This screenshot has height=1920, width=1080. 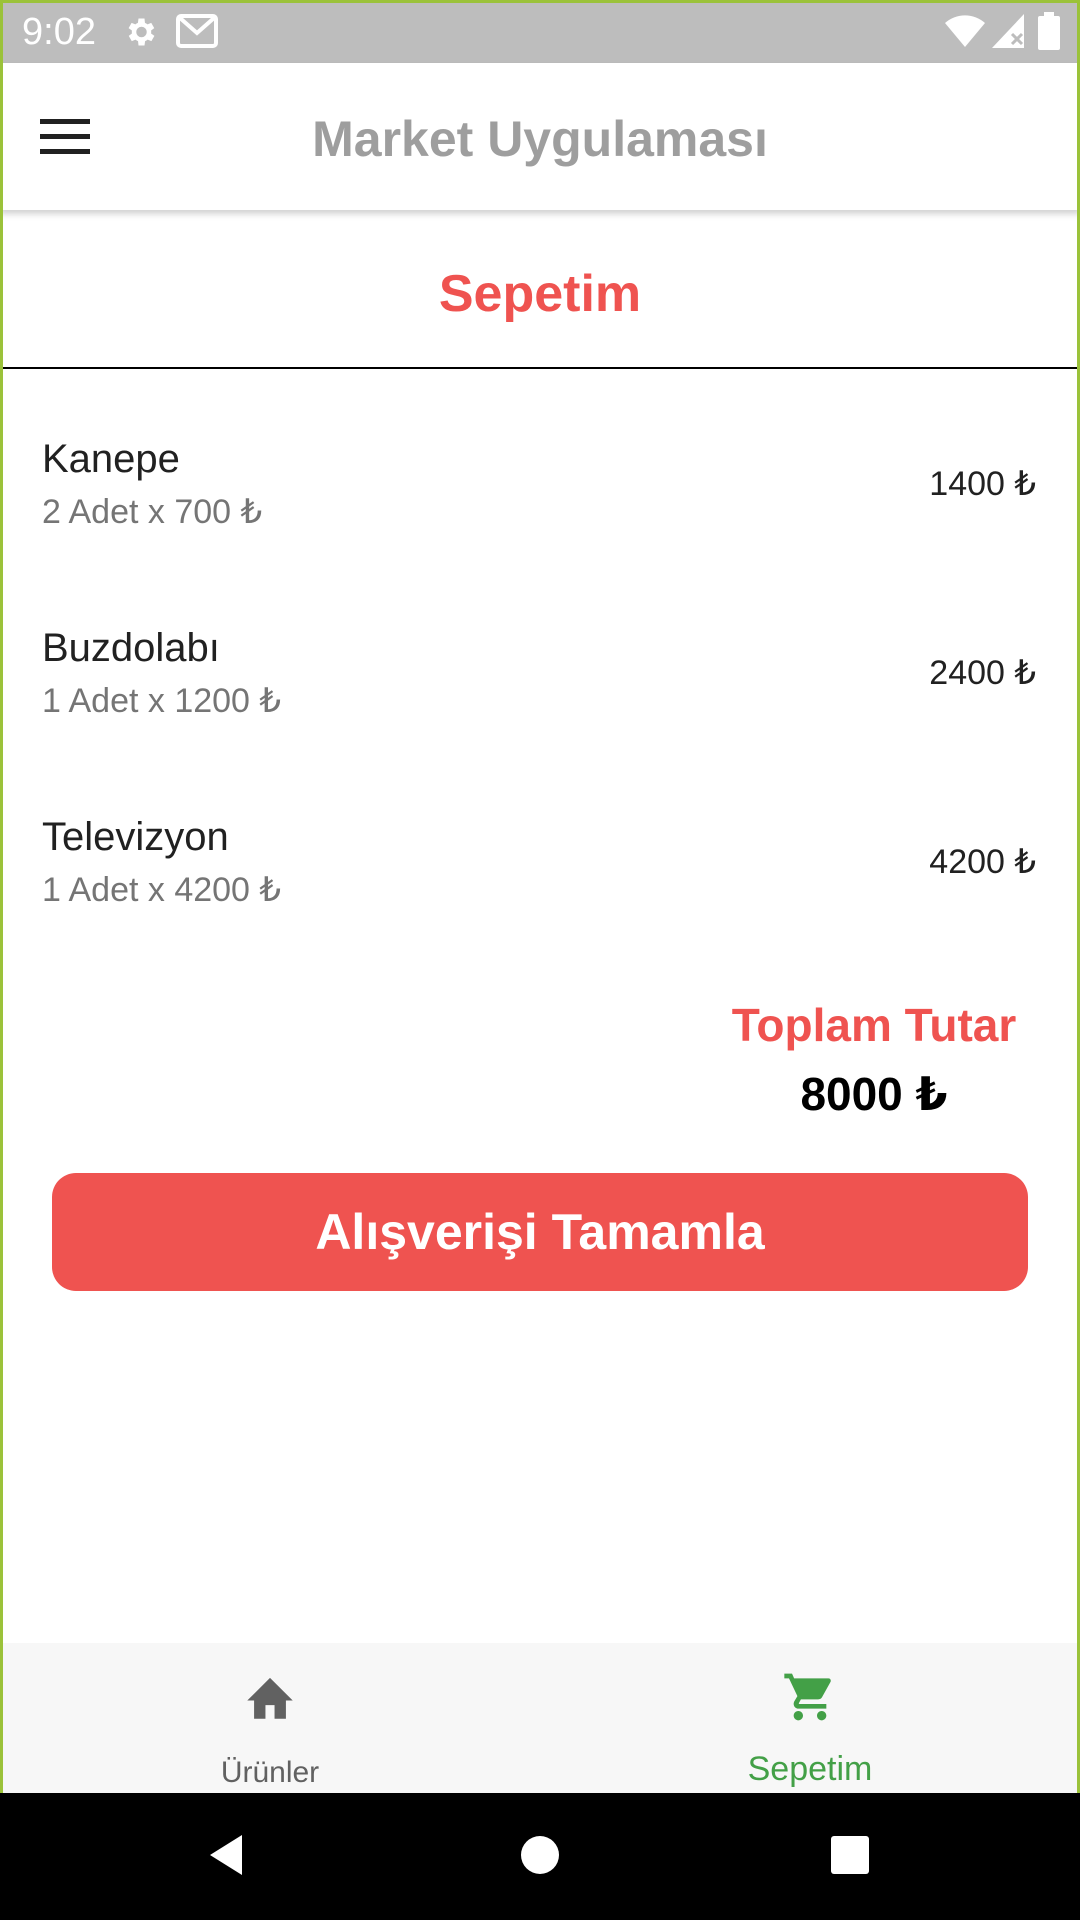 I want to click on nav-item-products: Ürünler, so click(x=270, y=1718).